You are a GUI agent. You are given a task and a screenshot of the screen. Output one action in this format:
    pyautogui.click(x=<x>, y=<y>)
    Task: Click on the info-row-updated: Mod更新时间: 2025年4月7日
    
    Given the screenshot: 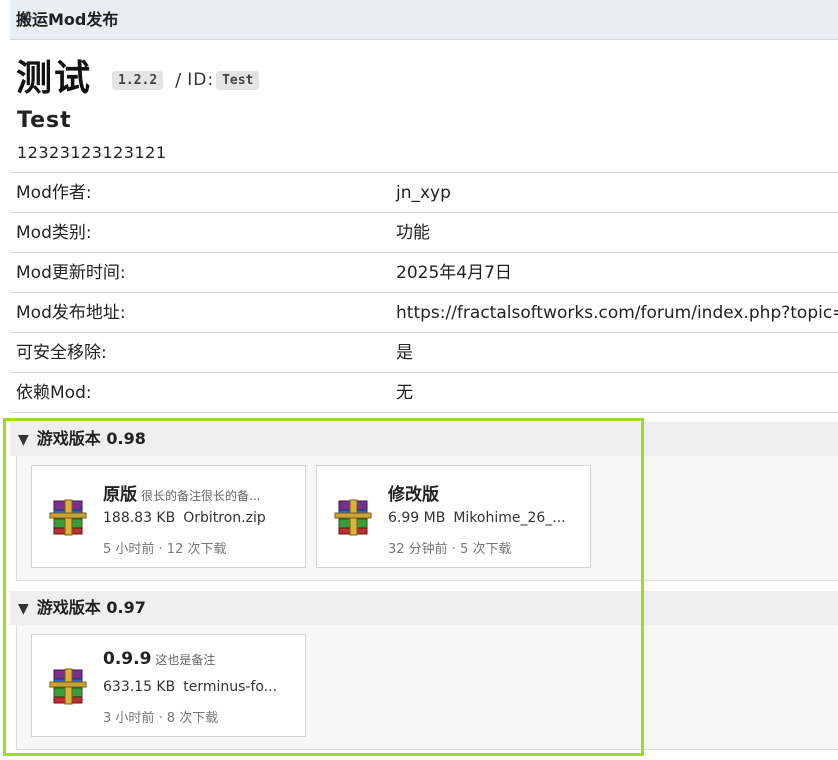 What is the action you would take?
    pyautogui.click(x=424, y=273)
    